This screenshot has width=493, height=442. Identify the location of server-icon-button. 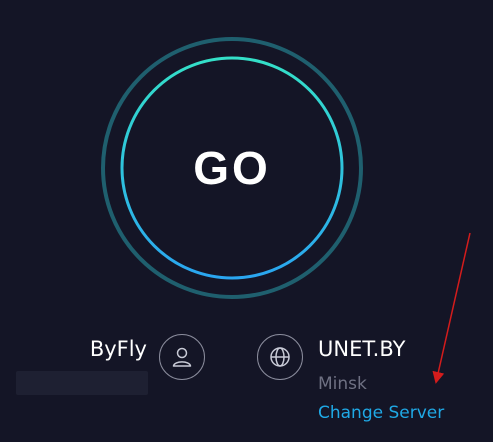
(280, 357).